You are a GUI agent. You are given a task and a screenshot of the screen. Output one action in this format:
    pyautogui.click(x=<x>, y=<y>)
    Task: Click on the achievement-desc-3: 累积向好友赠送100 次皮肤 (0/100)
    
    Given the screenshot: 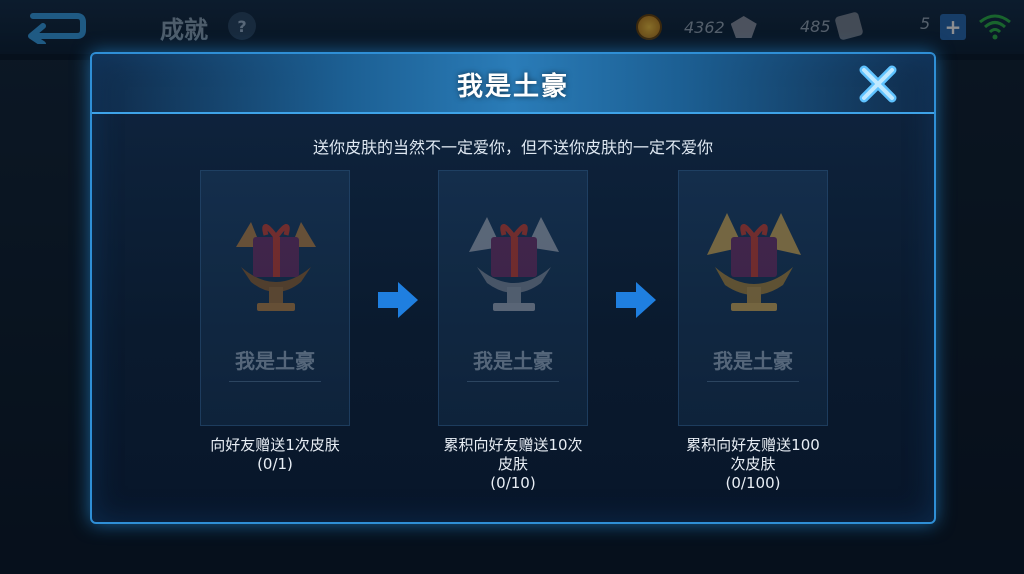 What is the action you would take?
    pyautogui.click(x=753, y=464)
    